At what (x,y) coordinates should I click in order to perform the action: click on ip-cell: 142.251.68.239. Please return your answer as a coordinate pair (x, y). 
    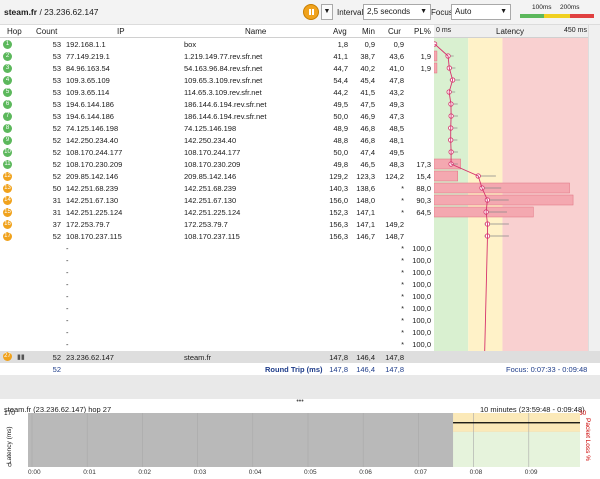
    Looking at the image, I should click on (92, 188).